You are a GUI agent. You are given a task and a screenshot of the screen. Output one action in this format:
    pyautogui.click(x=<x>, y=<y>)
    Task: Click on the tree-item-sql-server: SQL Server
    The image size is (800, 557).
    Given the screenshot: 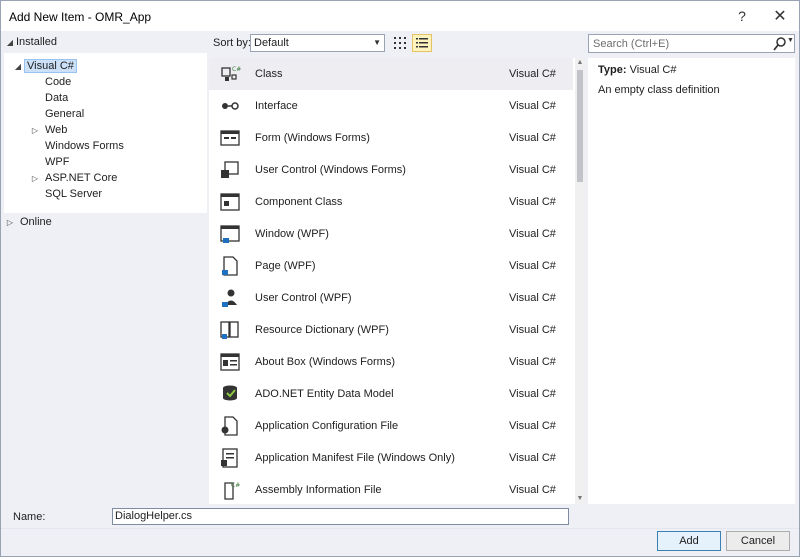 What is the action you would take?
    pyautogui.click(x=73, y=194)
    